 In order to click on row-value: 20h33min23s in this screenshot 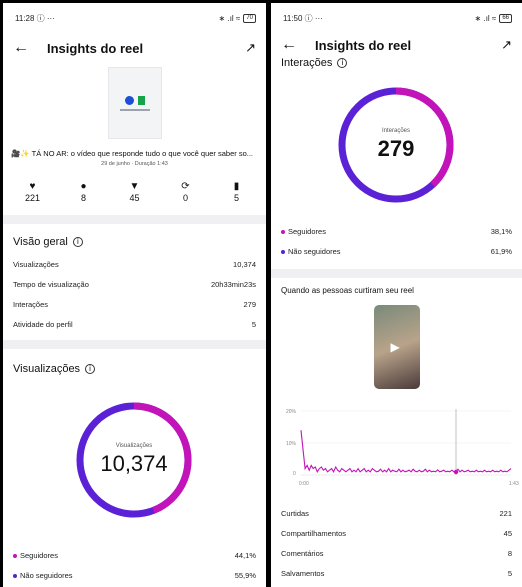, I will do `click(233, 284)`.